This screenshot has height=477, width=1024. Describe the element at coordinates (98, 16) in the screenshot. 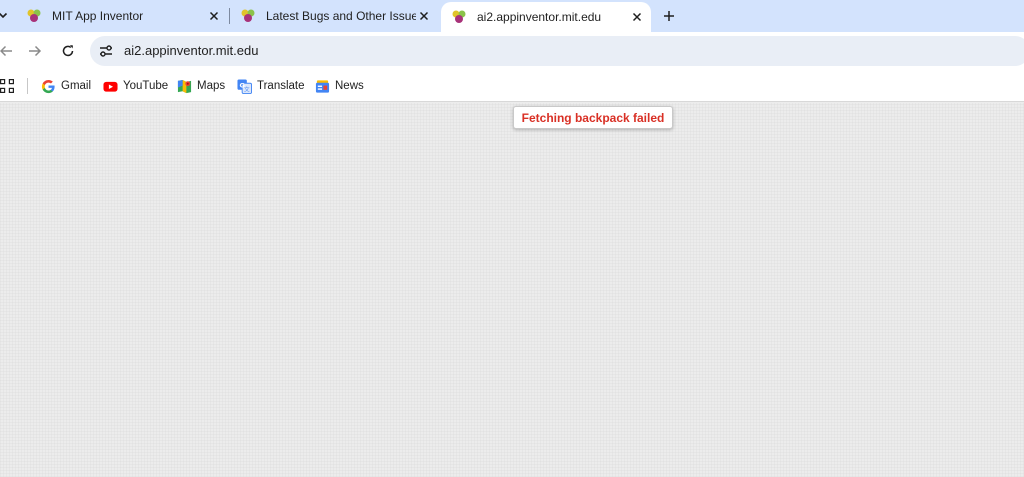

I see `tab-title: MIT App Inventor` at that location.